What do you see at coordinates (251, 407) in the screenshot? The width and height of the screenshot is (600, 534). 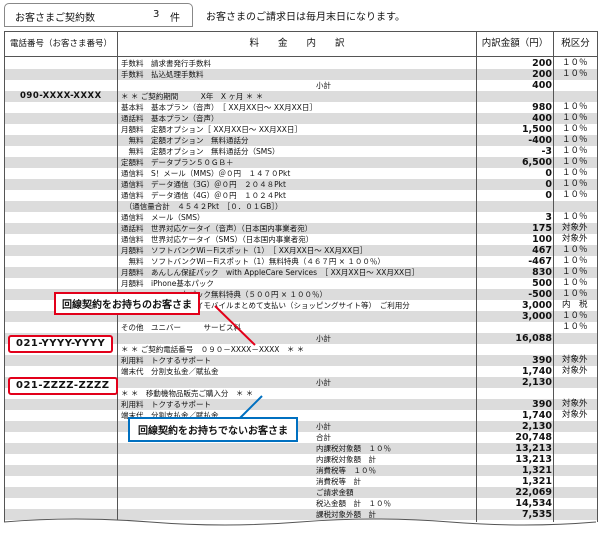 I see `arrow-blue` at bounding box center [251, 407].